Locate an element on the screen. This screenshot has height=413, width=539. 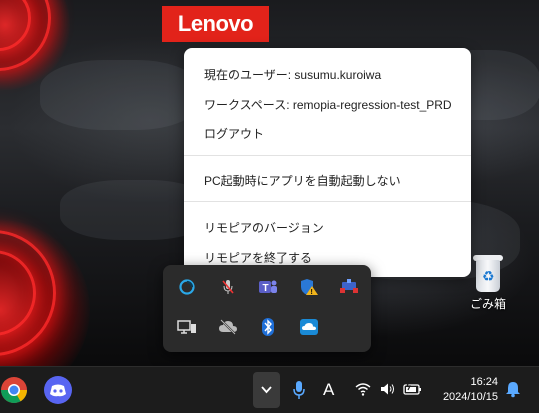
onedrive-sync-icon is located at coordinates (309, 327).